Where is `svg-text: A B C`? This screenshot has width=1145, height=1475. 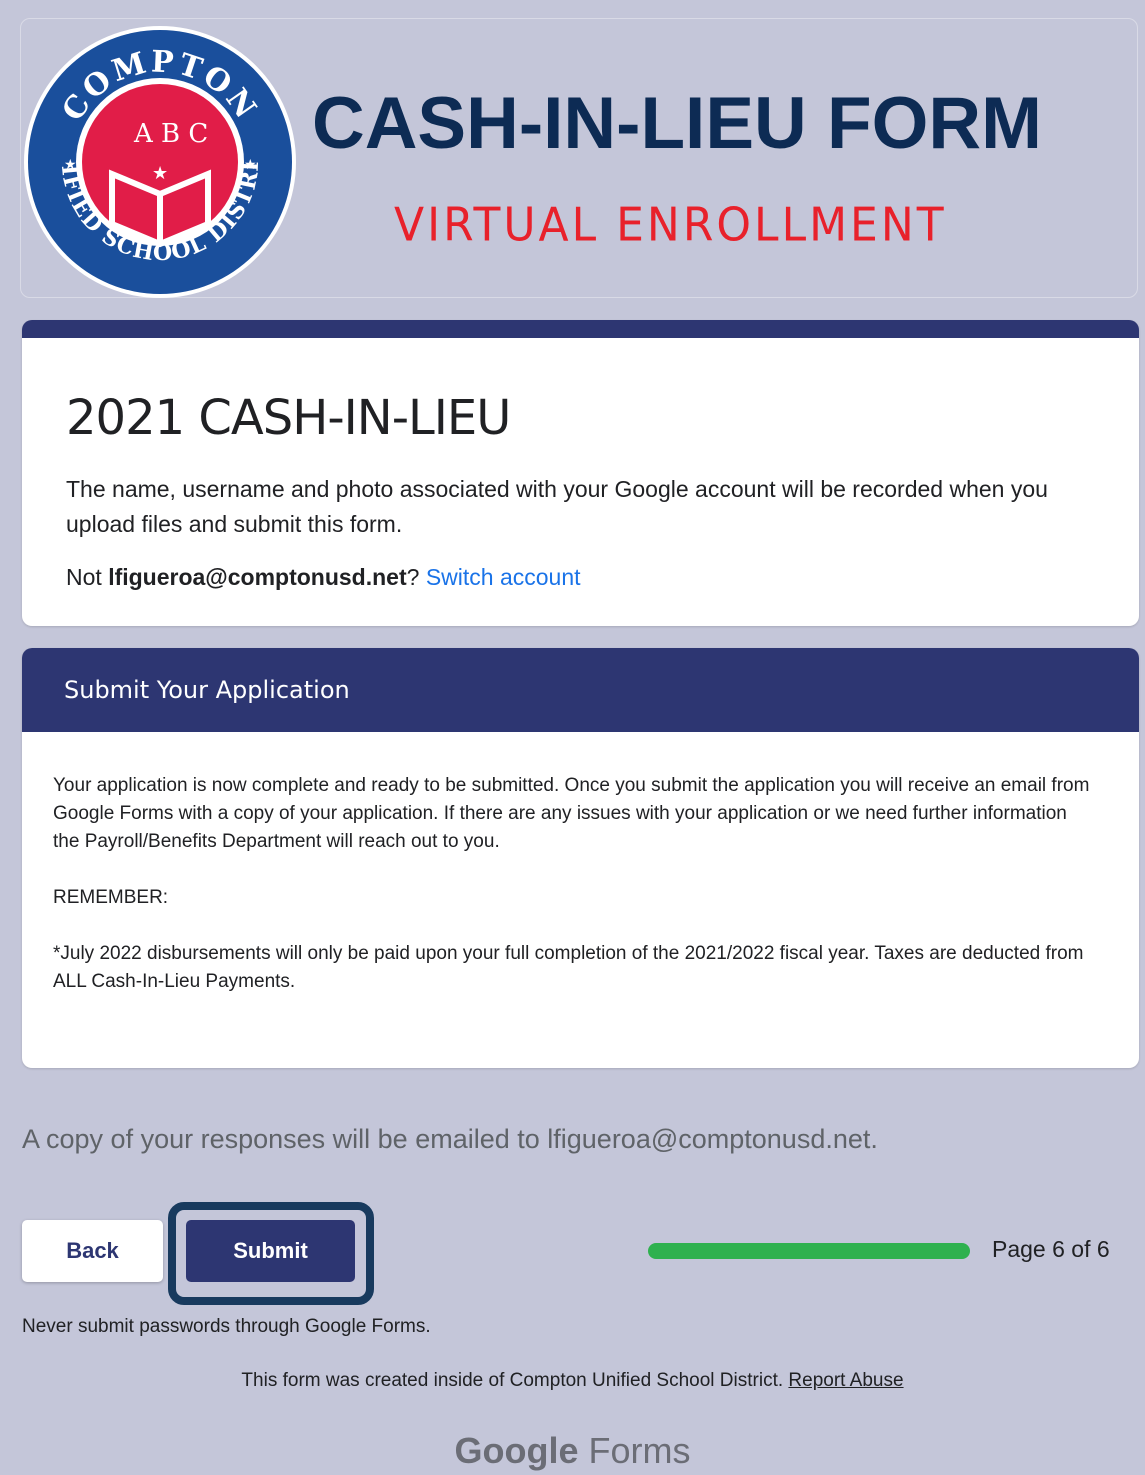
svg-text: A B C is located at coordinates (170, 134).